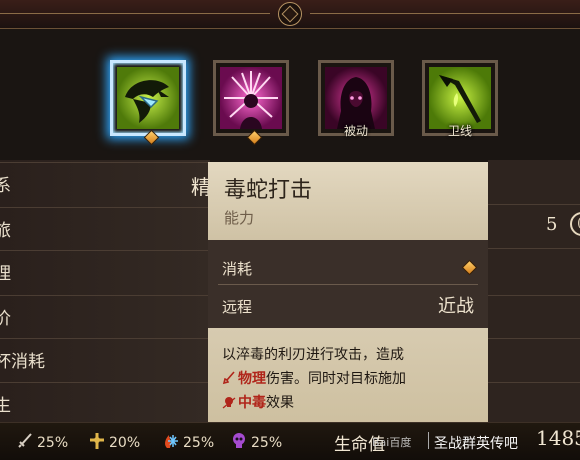  I want to click on resist-dark: 25%, so click(256, 441).